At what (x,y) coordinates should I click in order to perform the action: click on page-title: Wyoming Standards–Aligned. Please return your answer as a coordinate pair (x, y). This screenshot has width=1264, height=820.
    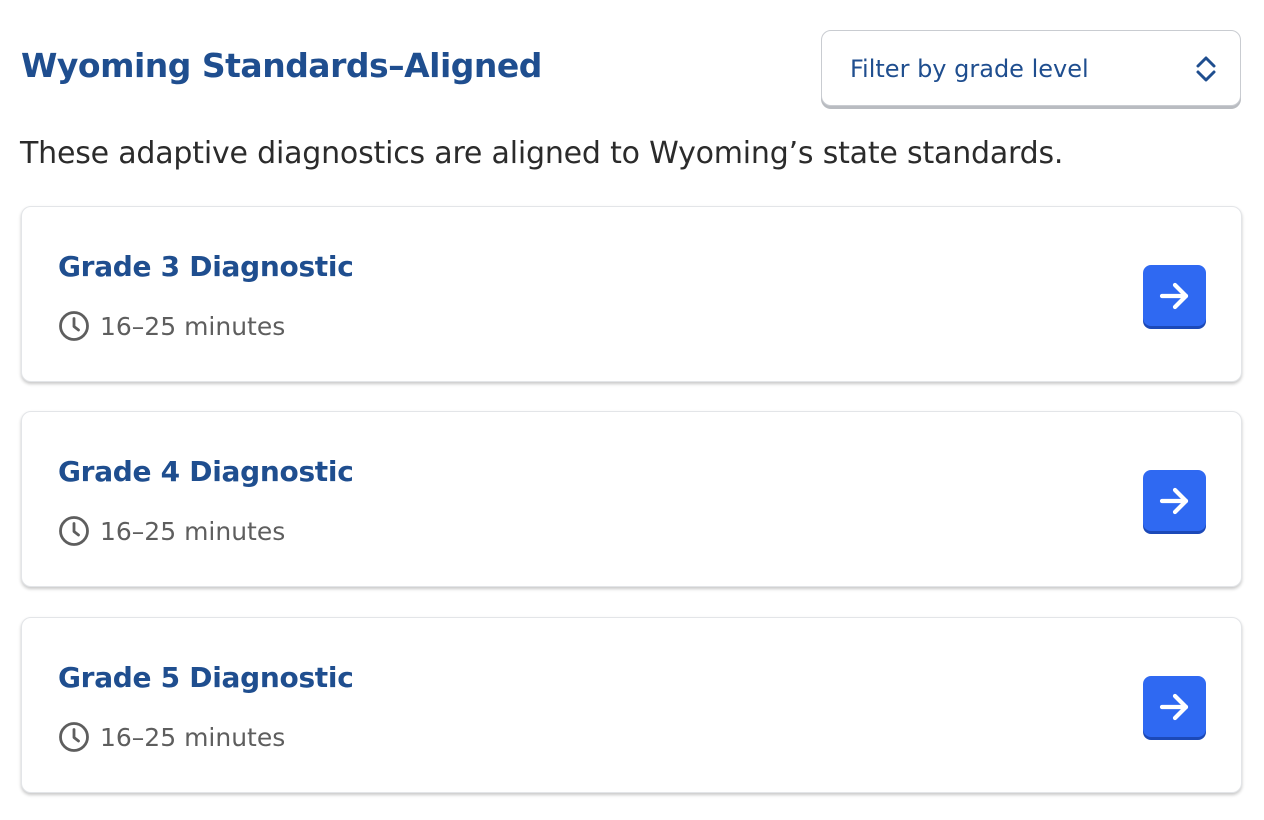
    Looking at the image, I should click on (281, 65).